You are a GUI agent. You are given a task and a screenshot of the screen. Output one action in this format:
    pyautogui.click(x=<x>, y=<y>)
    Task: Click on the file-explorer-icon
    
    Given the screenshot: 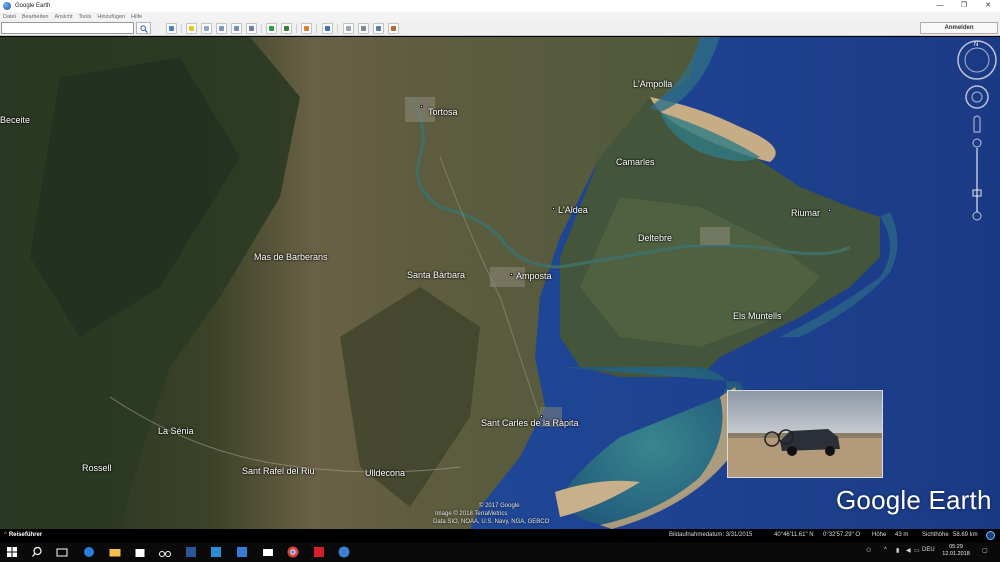 What is the action you would take?
    pyautogui.click(x=115, y=552)
    